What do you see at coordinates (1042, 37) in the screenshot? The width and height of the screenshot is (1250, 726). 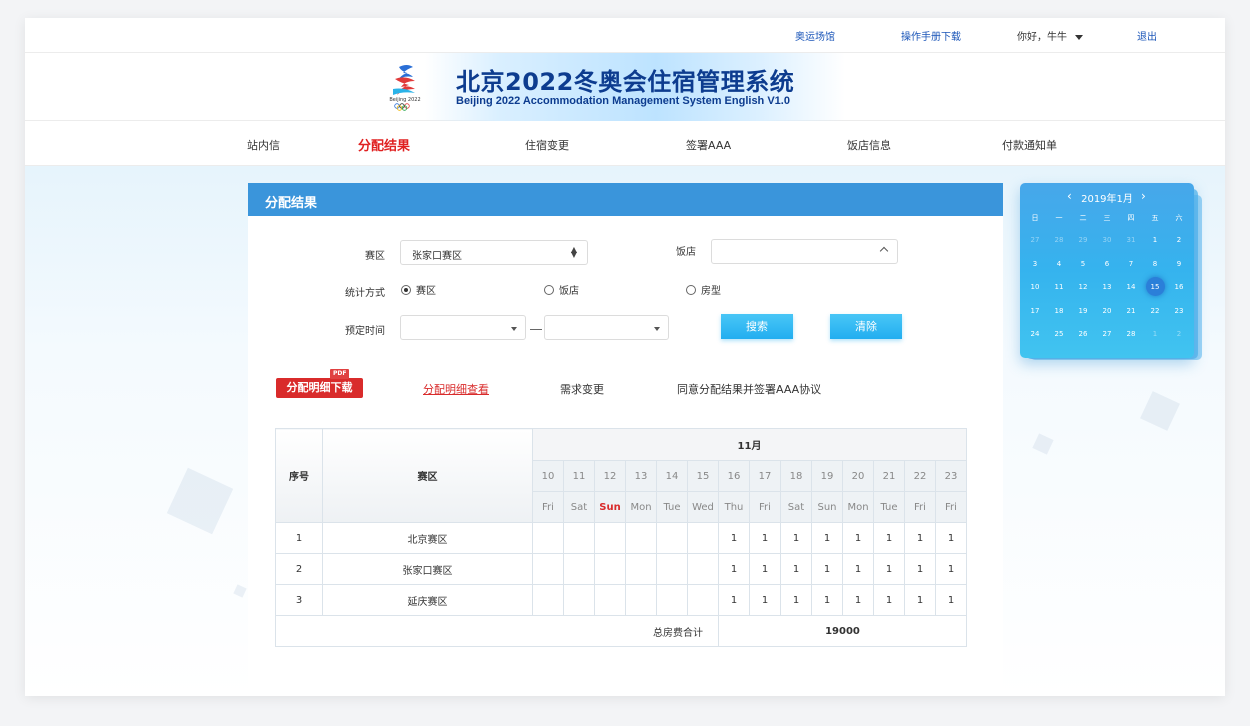 I see `user-greeting: 你好，牛牛` at bounding box center [1042, 37].